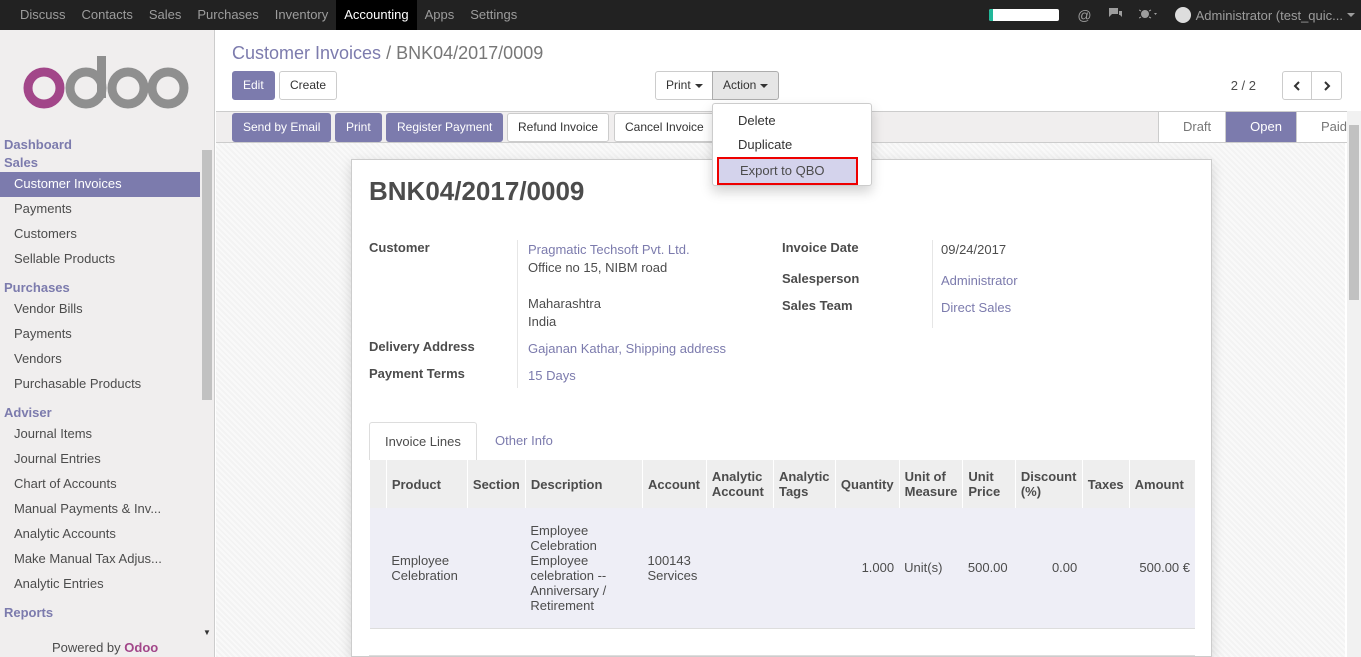  I want to click on menu-item-delete: Delete, so click(792, 121).